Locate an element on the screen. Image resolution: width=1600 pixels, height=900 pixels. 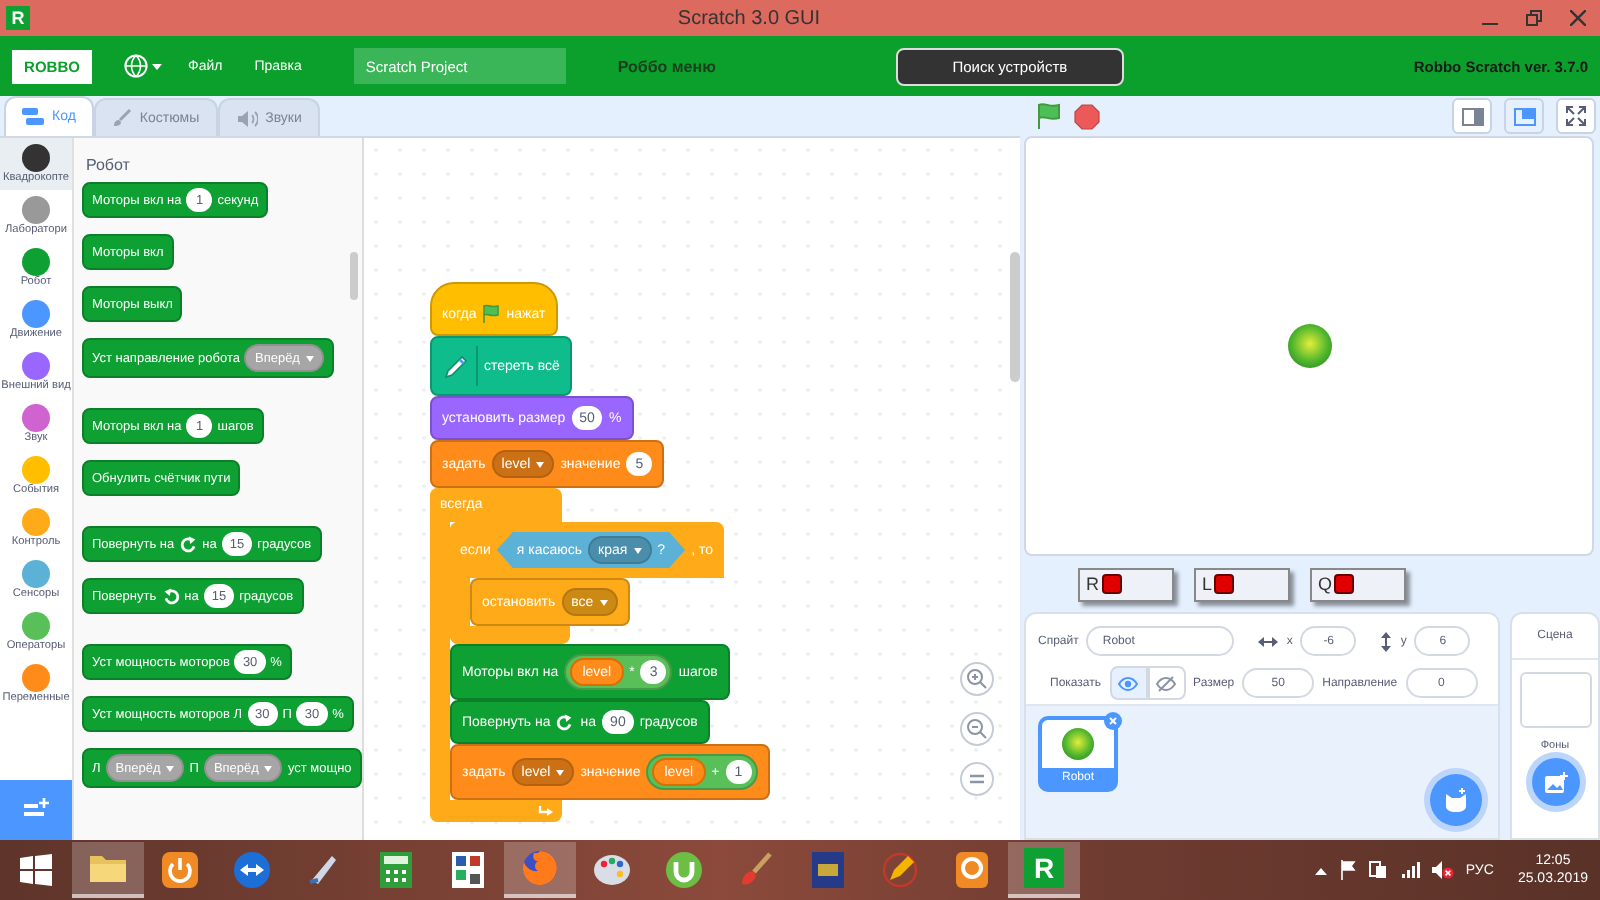
restore-icon is located at coordinates (1534, 18).